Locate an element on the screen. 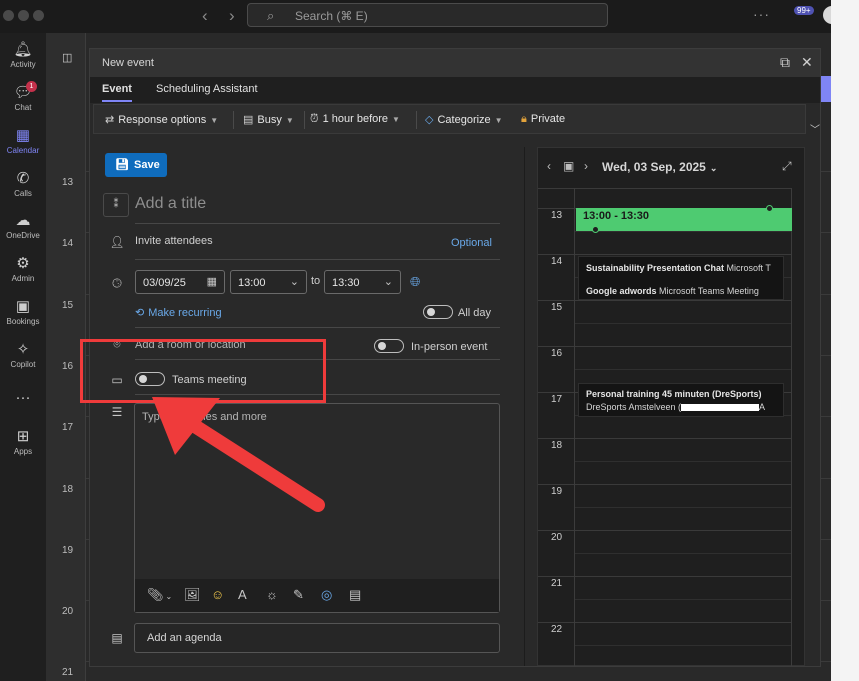 The height and width of the screenshot is (681, 859). event-detail: Microsoft Teams Meeting is located at coordinates (709, 291).